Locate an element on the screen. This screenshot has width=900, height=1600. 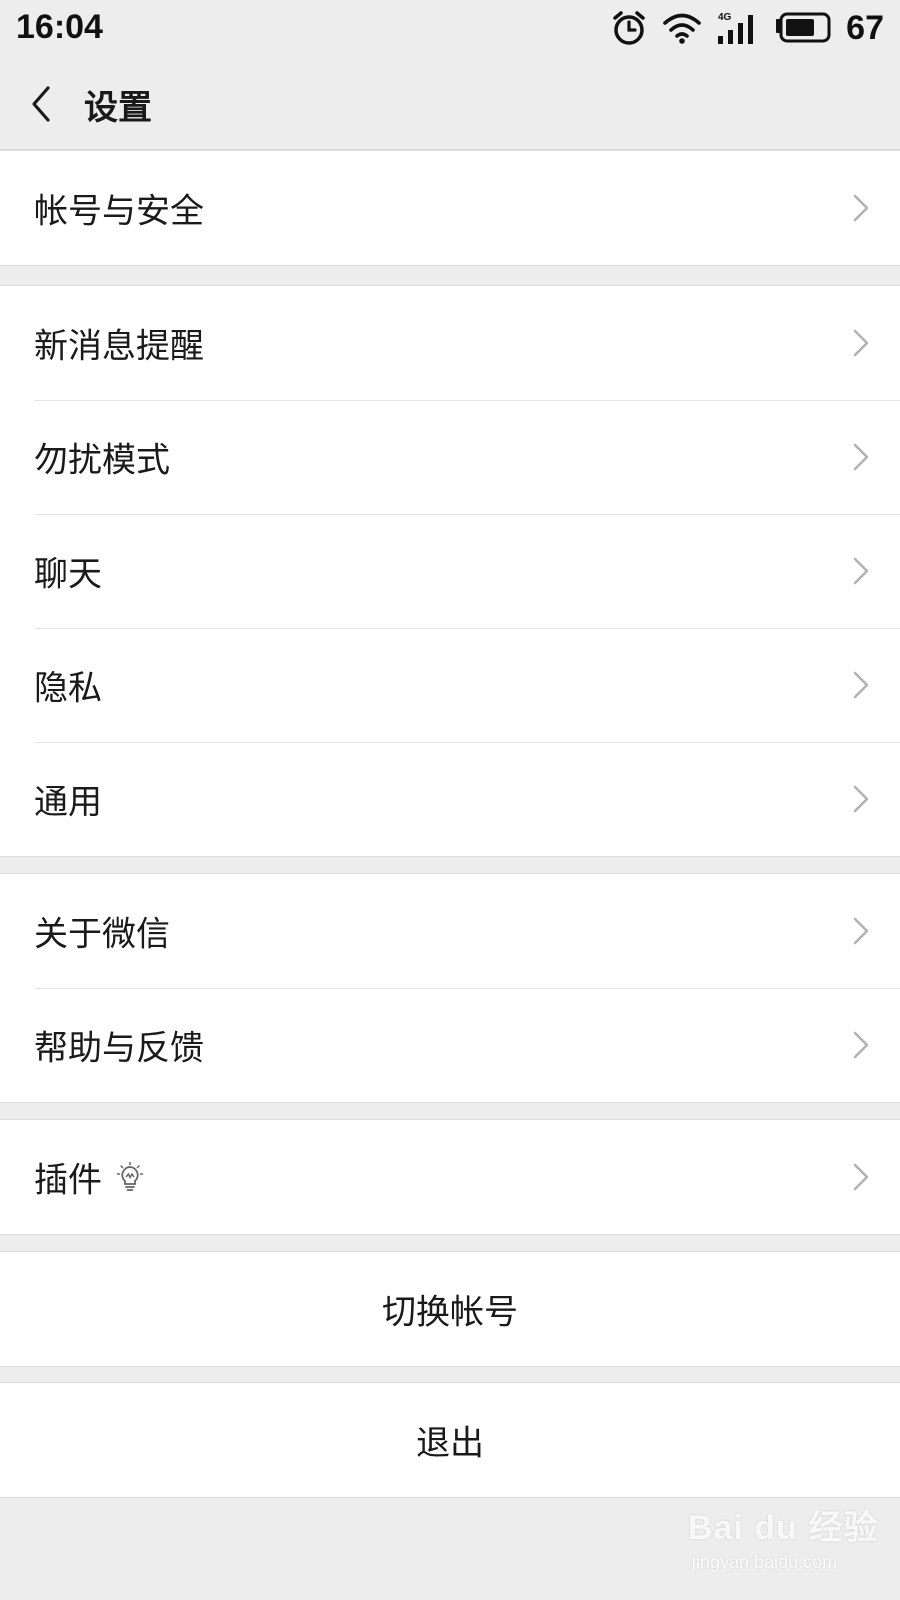
baidu-watermark: Bai du 经验 jingyan.baidu.com is located at coordinates (788, 1545).